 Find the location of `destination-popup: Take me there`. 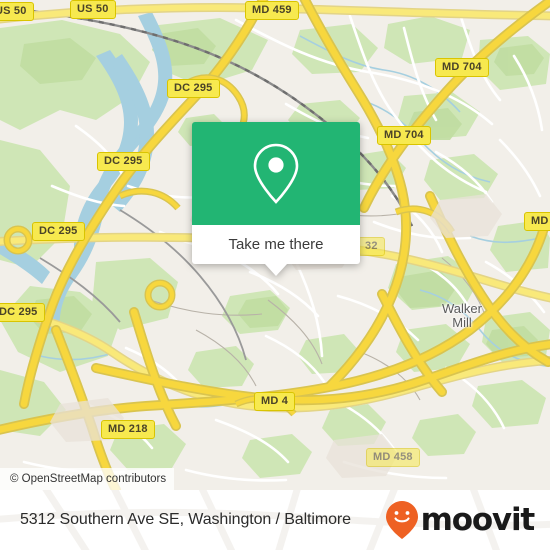

destination-popup: Take me there is located at coordinates (276, 199).